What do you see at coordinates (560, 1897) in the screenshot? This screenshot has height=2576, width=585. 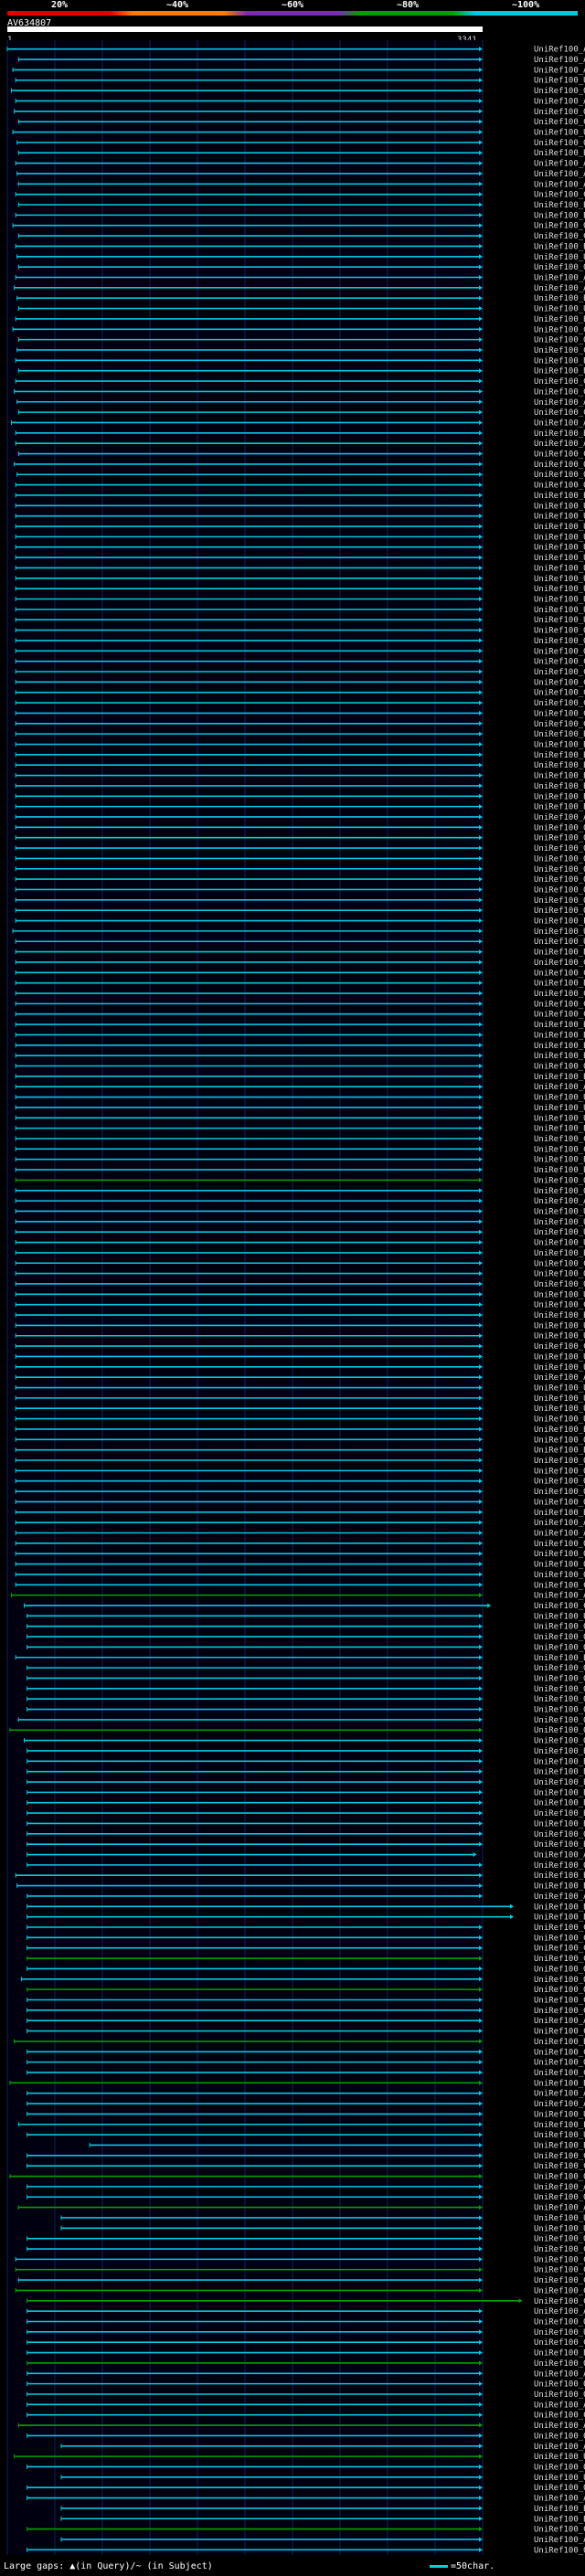 I see `hit-label: UniRef100_A9NNH5` at bounding box center [560, 1897].